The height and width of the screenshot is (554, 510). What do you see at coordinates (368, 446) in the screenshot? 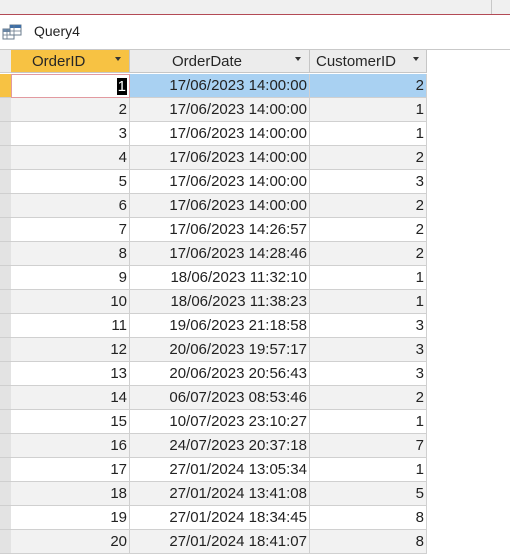
I see `cell-customerid: 7` at bounding box center [368, 446].